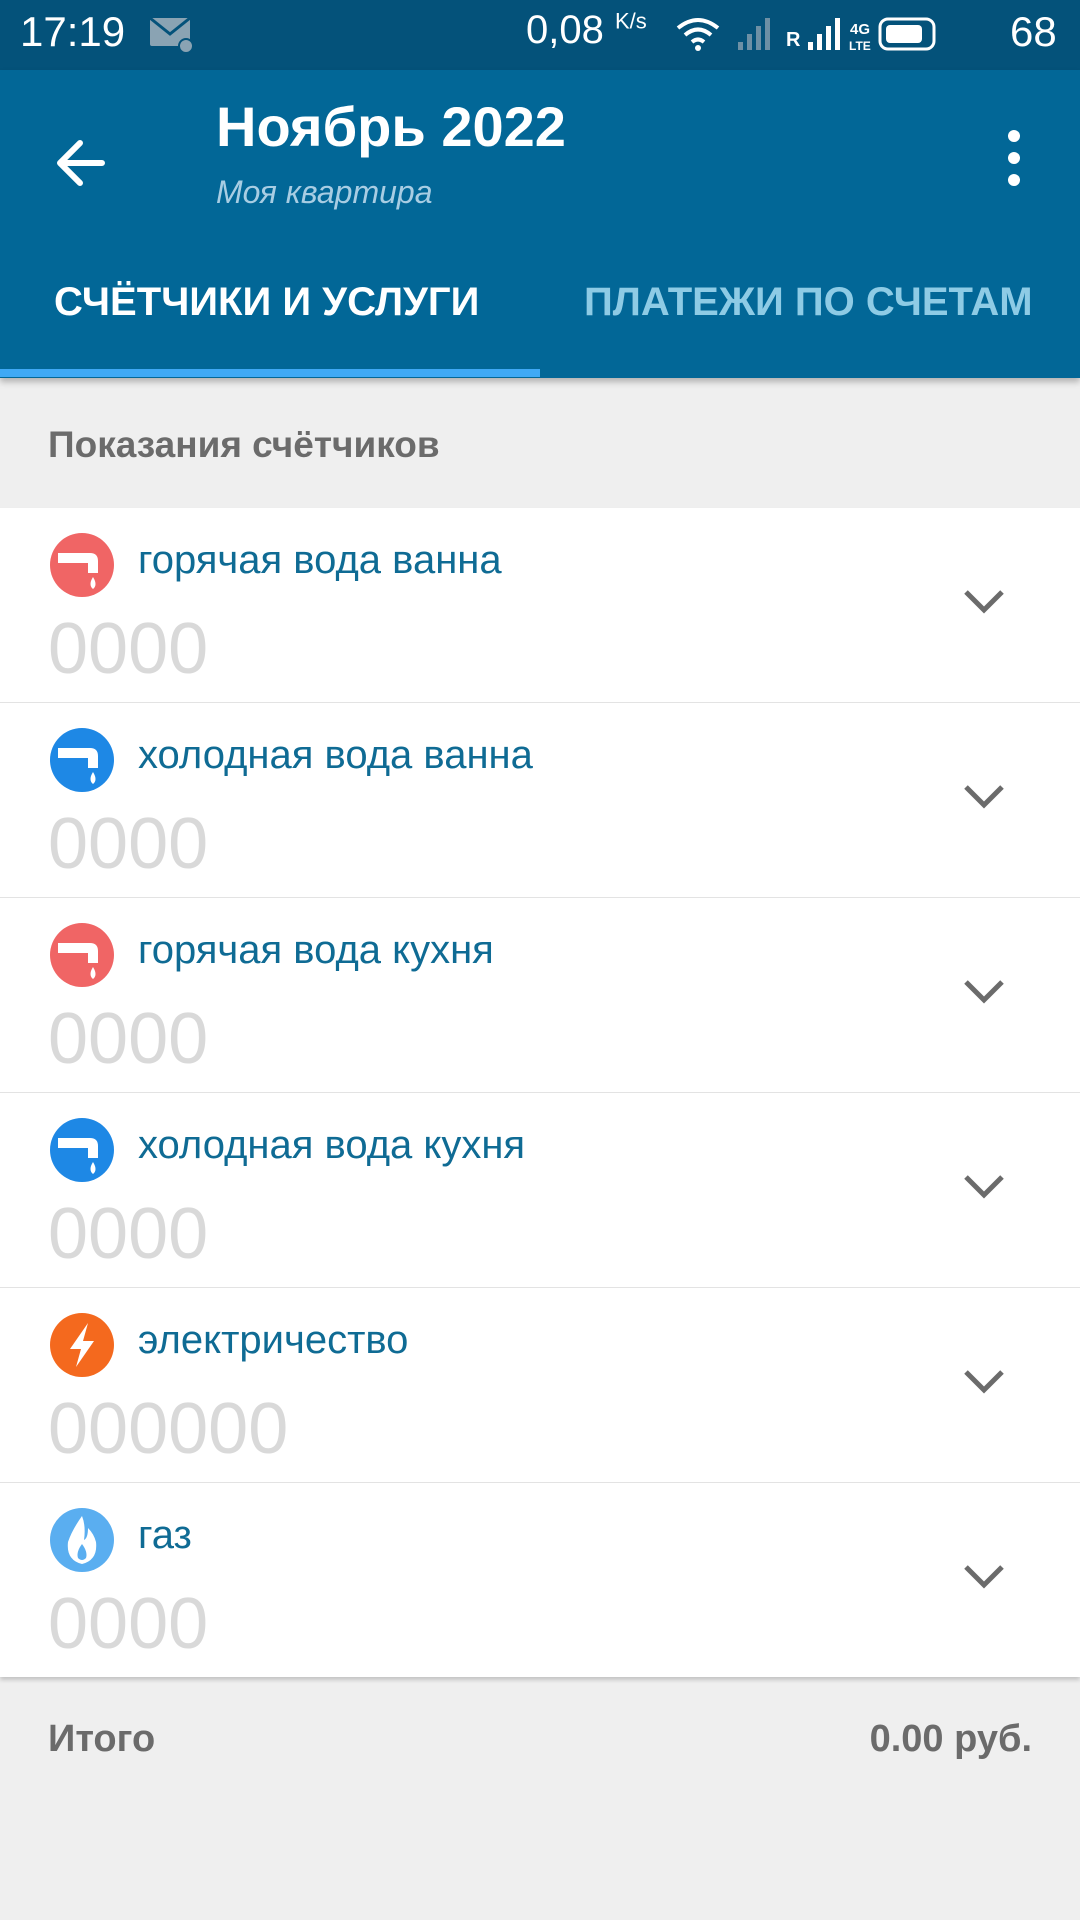 The width and height of the screenshot is (1080, 1920). What do you see at coordinates (273, 1340) in the screenshot?
I see `meter-label: электричество` at bounding box center [273, 1340].